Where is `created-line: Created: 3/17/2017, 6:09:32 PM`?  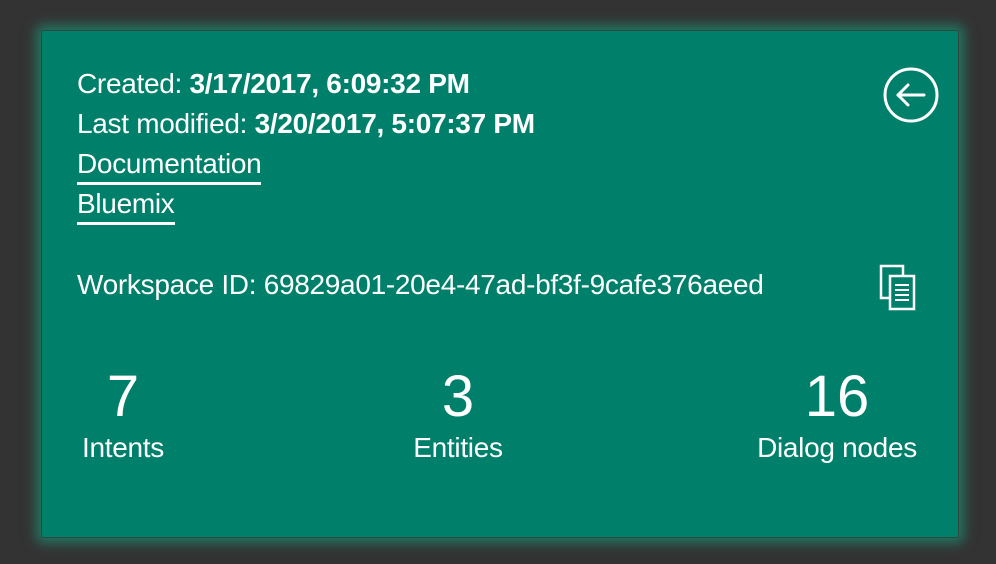 created-line: Created: 3/17/2017, 6:09:32 PM is located at coordinates (273, 84).